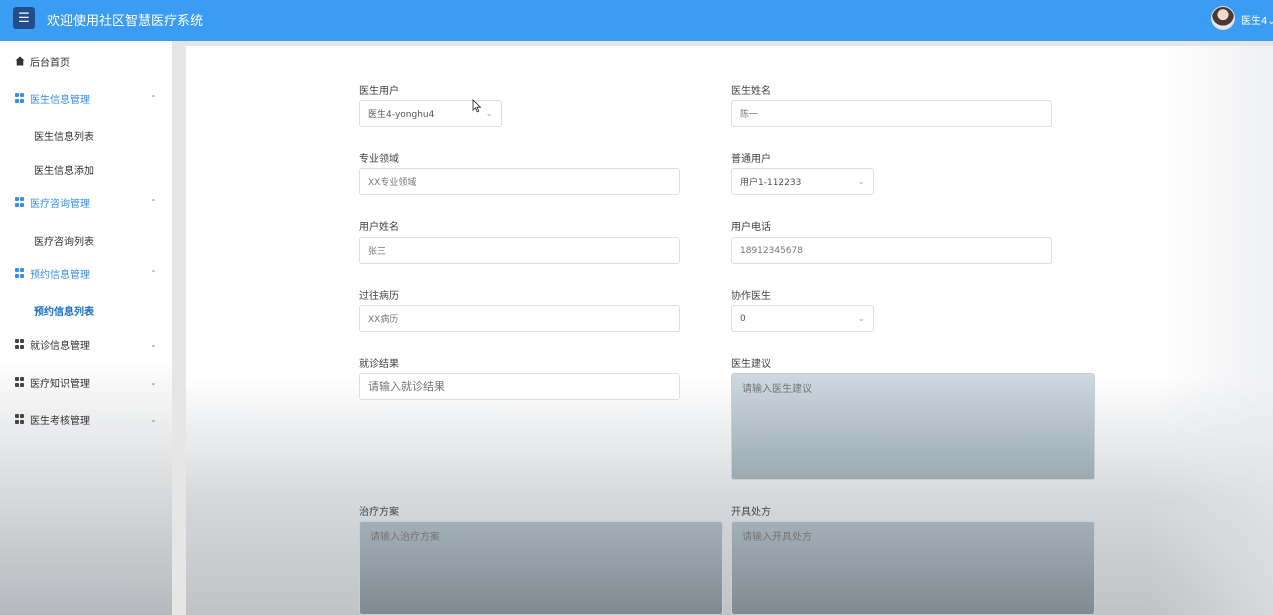 The height and width of the screenshot is (615, 1273). I want to click on user-avatar, so click(1223, 18).